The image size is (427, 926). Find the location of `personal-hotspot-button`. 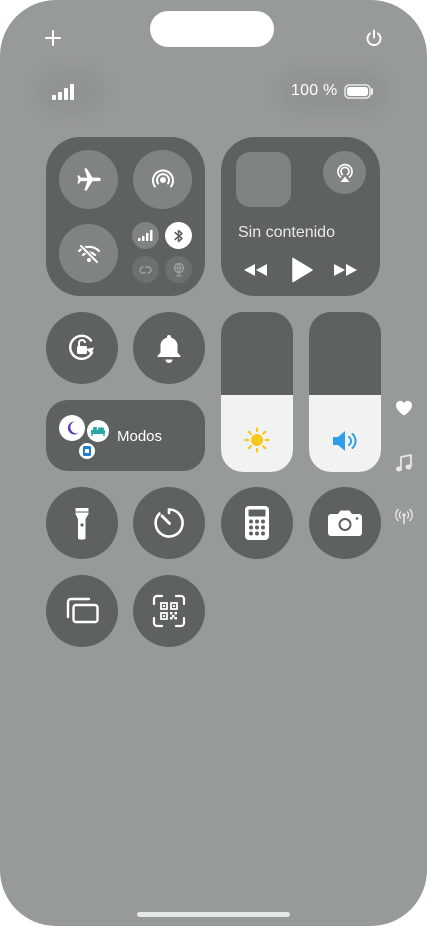

personal-hotspot-button is located at coordinates (145, 269).